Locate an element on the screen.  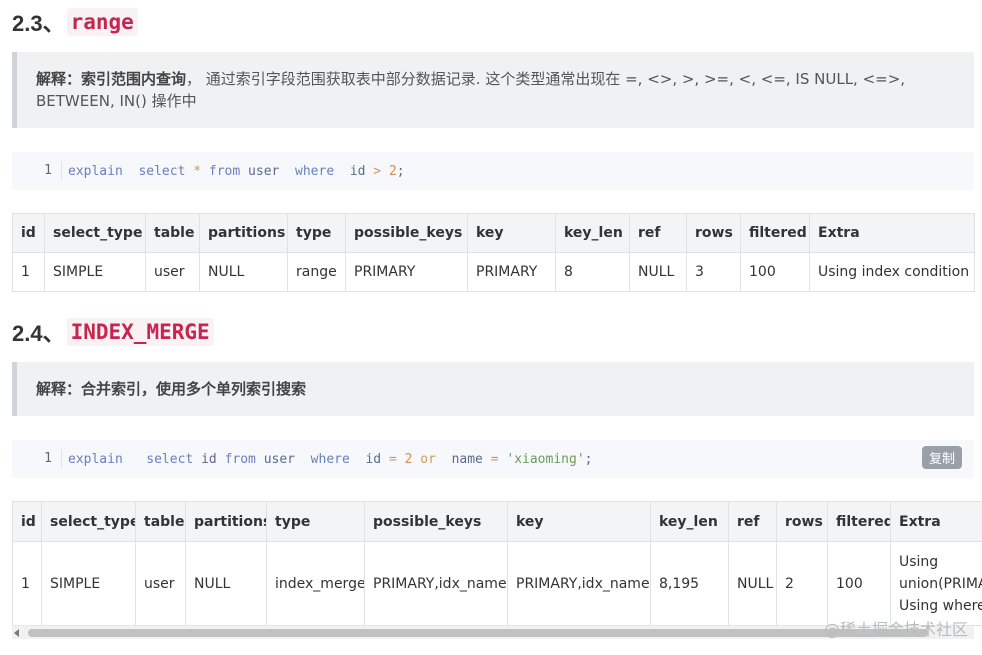
table-cell: Using index condition is located at coordinates (892, 272).